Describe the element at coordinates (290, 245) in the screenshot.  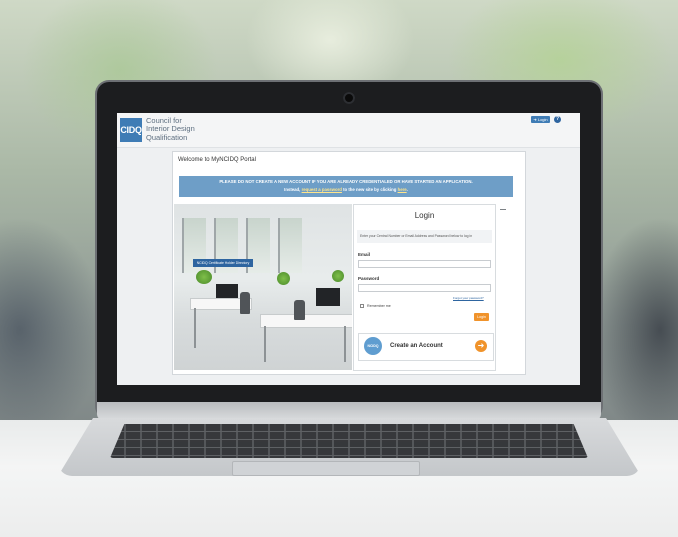
I see `window` at that location.